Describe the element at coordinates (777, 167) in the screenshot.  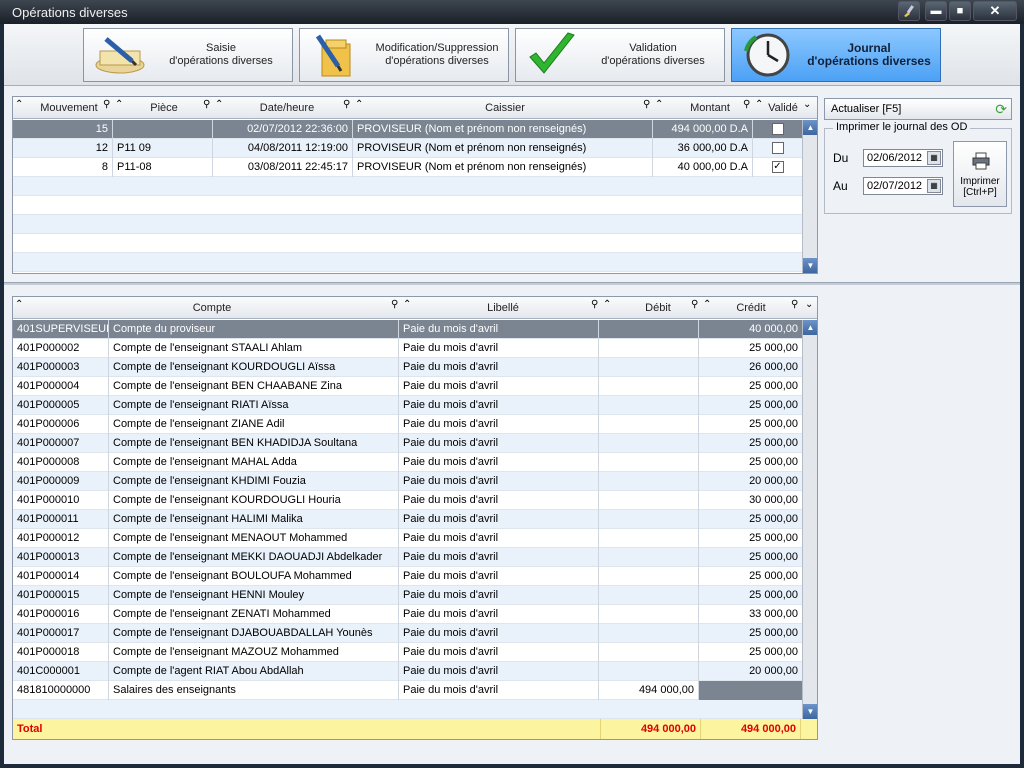
I see `valide-checkbox: ✓` at that location.